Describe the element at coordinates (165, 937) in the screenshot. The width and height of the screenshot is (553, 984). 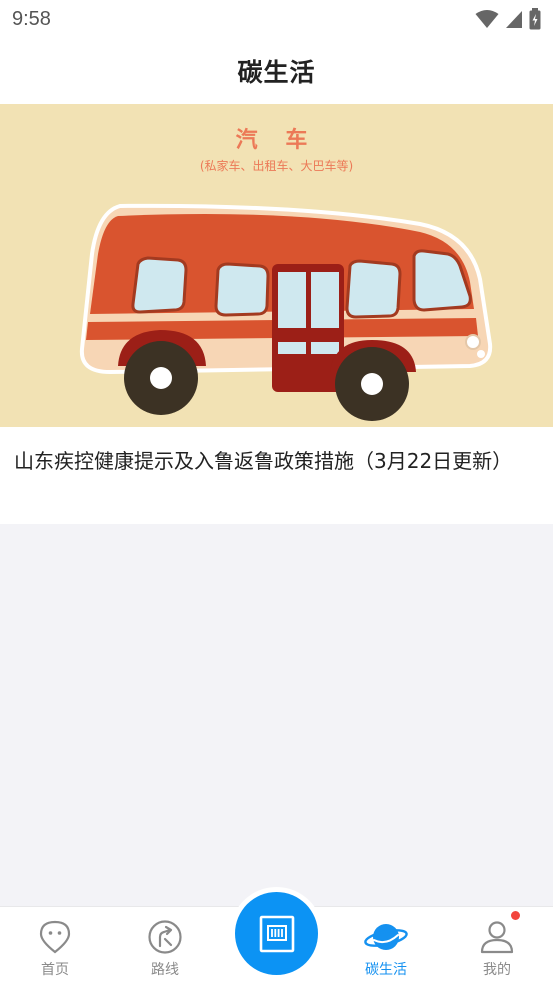
I see `route-arrow-icon` at that location.